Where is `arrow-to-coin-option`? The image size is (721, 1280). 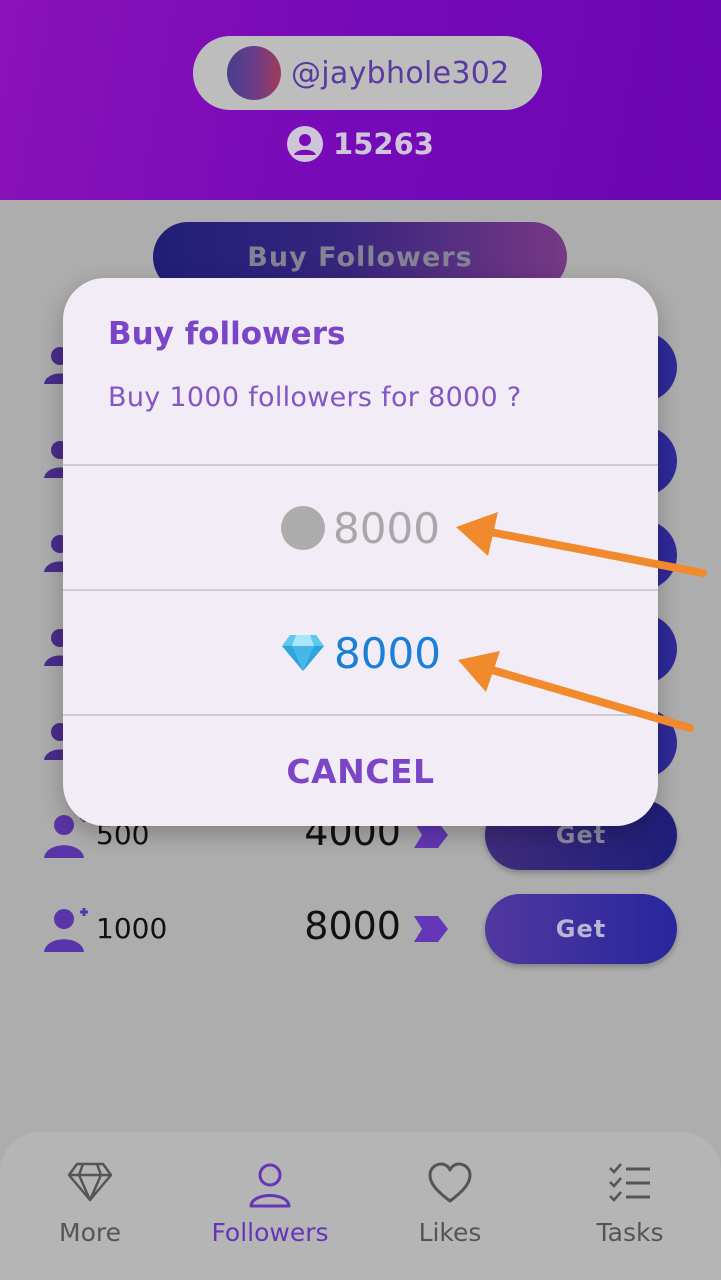 arrow-to-coin-option is located at coordinates (581, 544).